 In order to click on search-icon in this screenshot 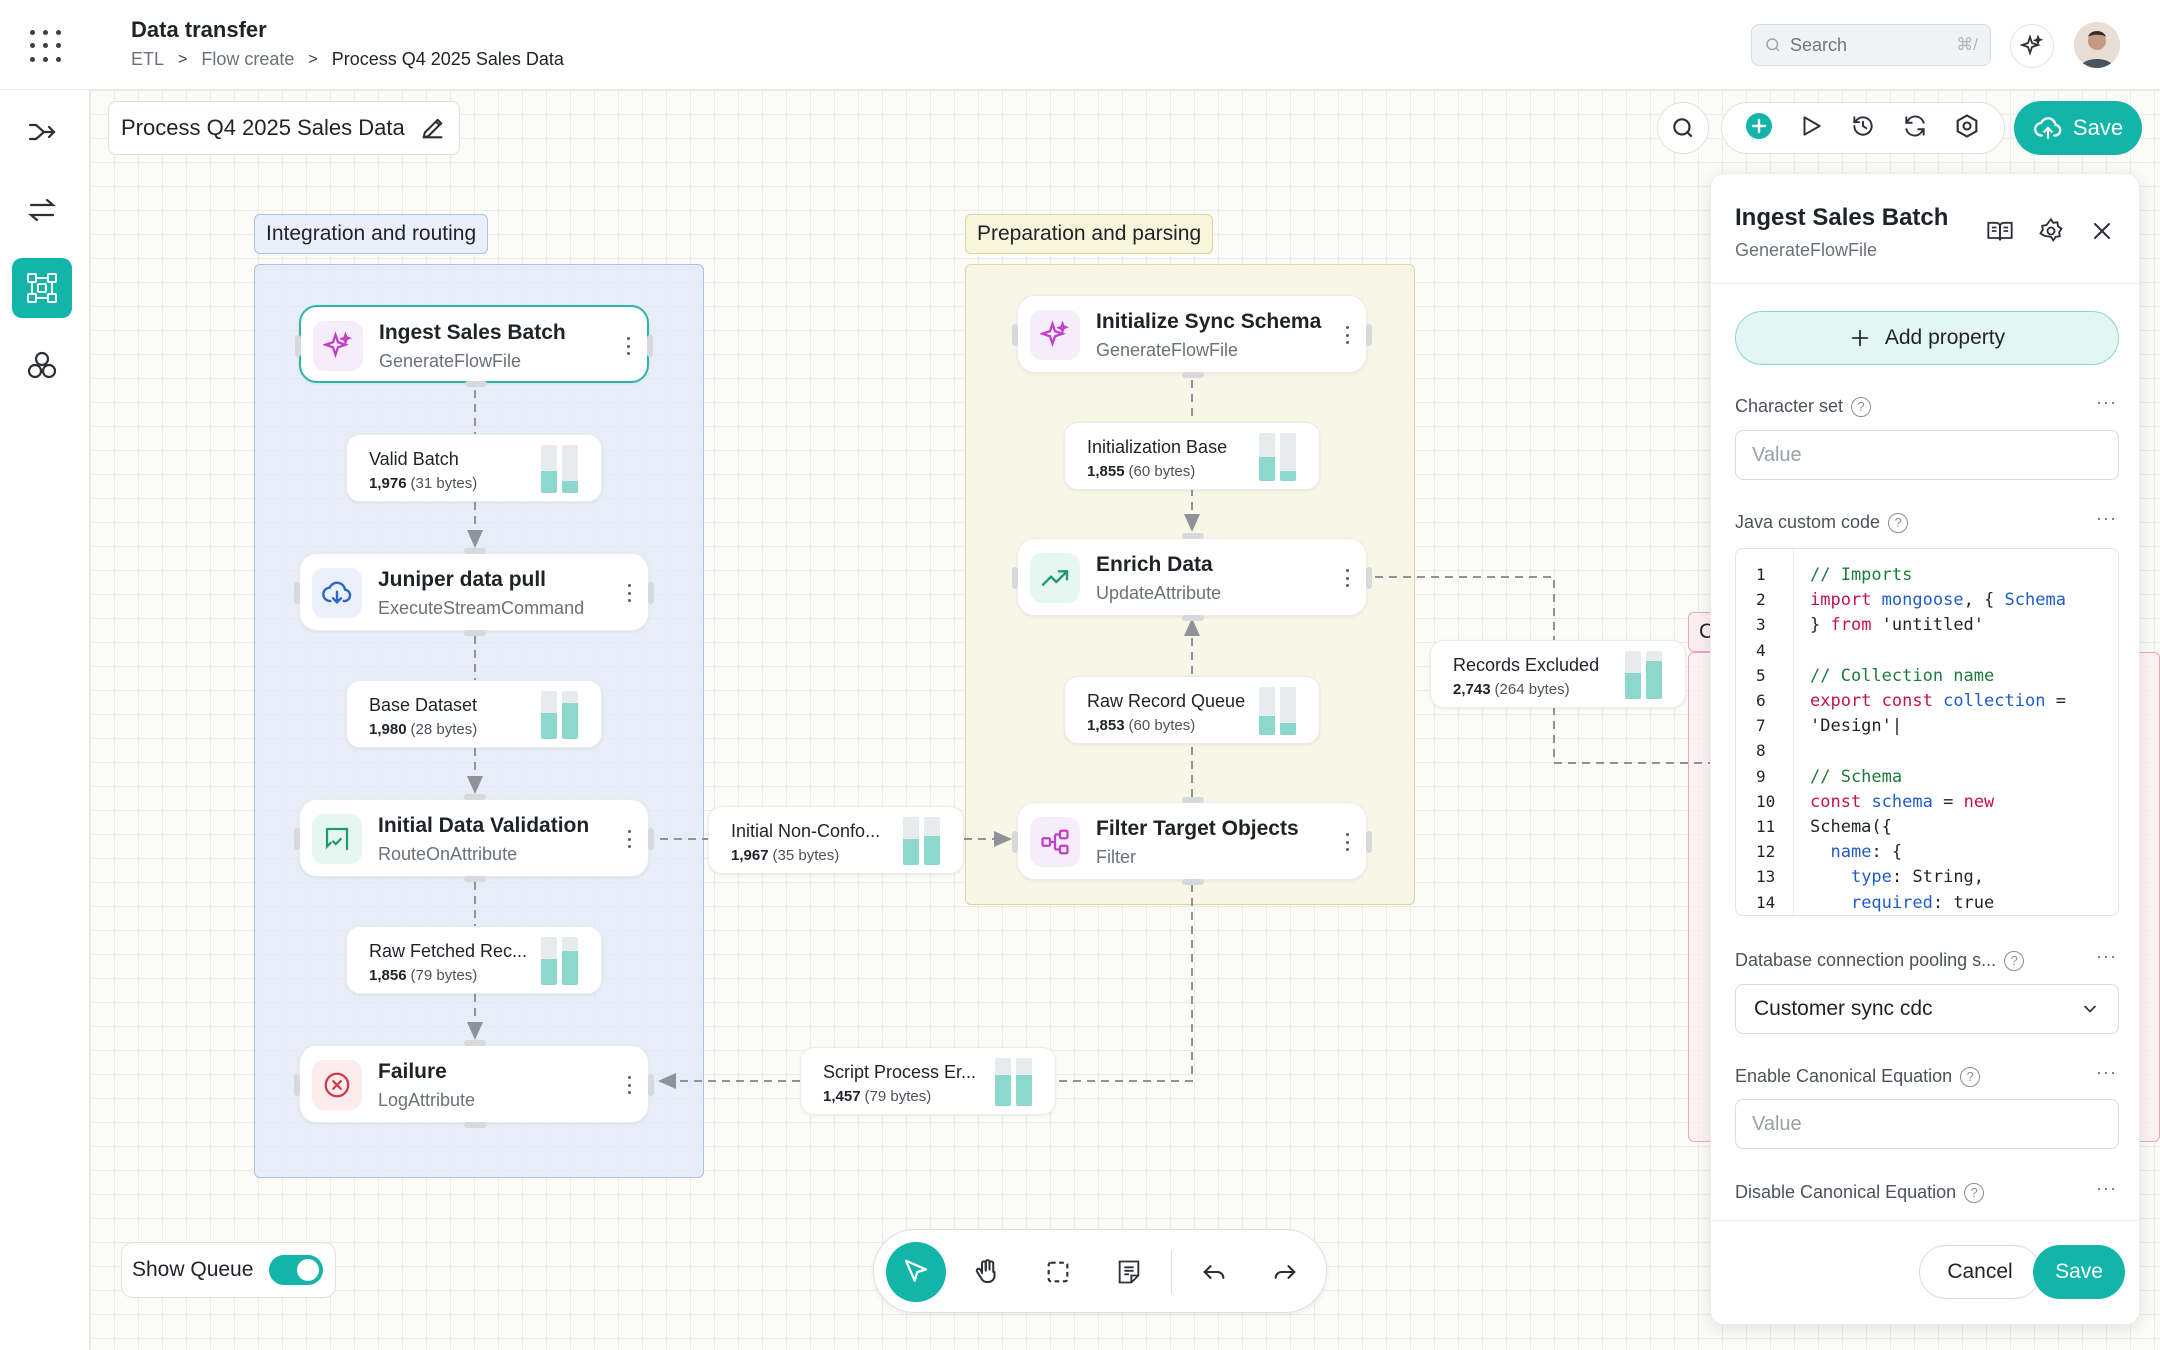, I will do `click(1683, 128)`.